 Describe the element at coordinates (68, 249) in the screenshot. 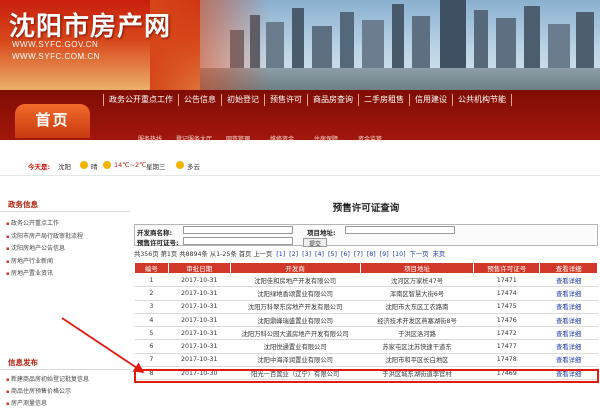

I see `sidebar-item: 沈阳房地产公告信息` at that location.